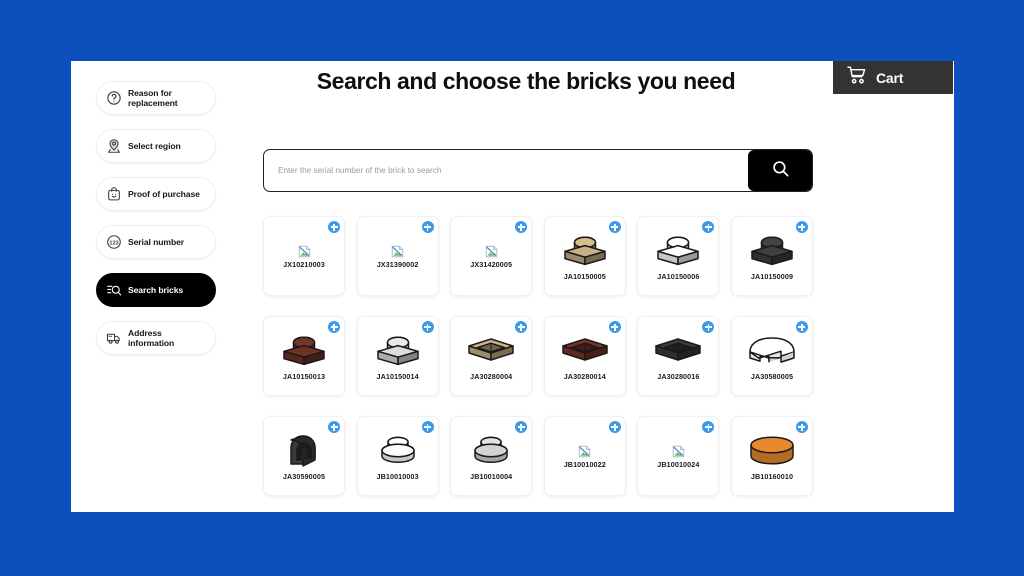 The height and width of the screenshot is (576, 1024). I want to click on receipt-bag-icon, so click(114, 194).